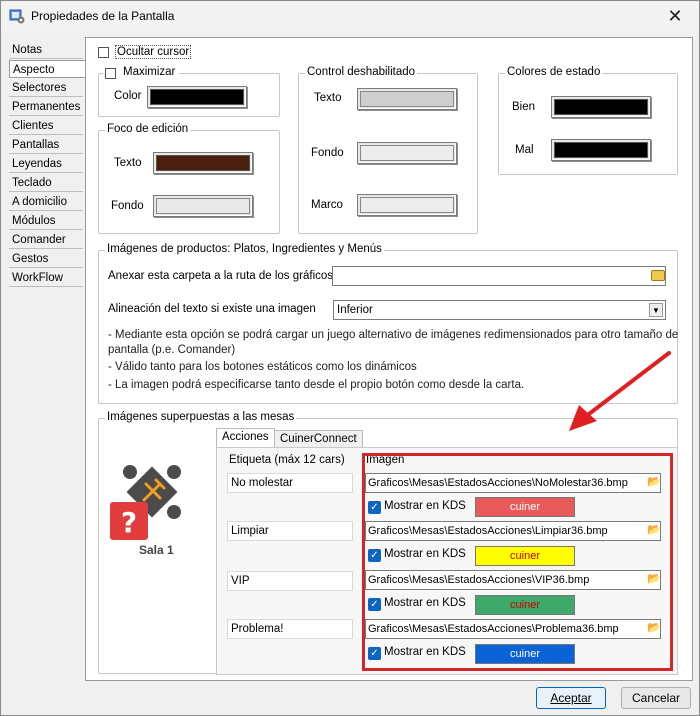  I want to click on cd-texto-label: Texto, so click(328, 98).